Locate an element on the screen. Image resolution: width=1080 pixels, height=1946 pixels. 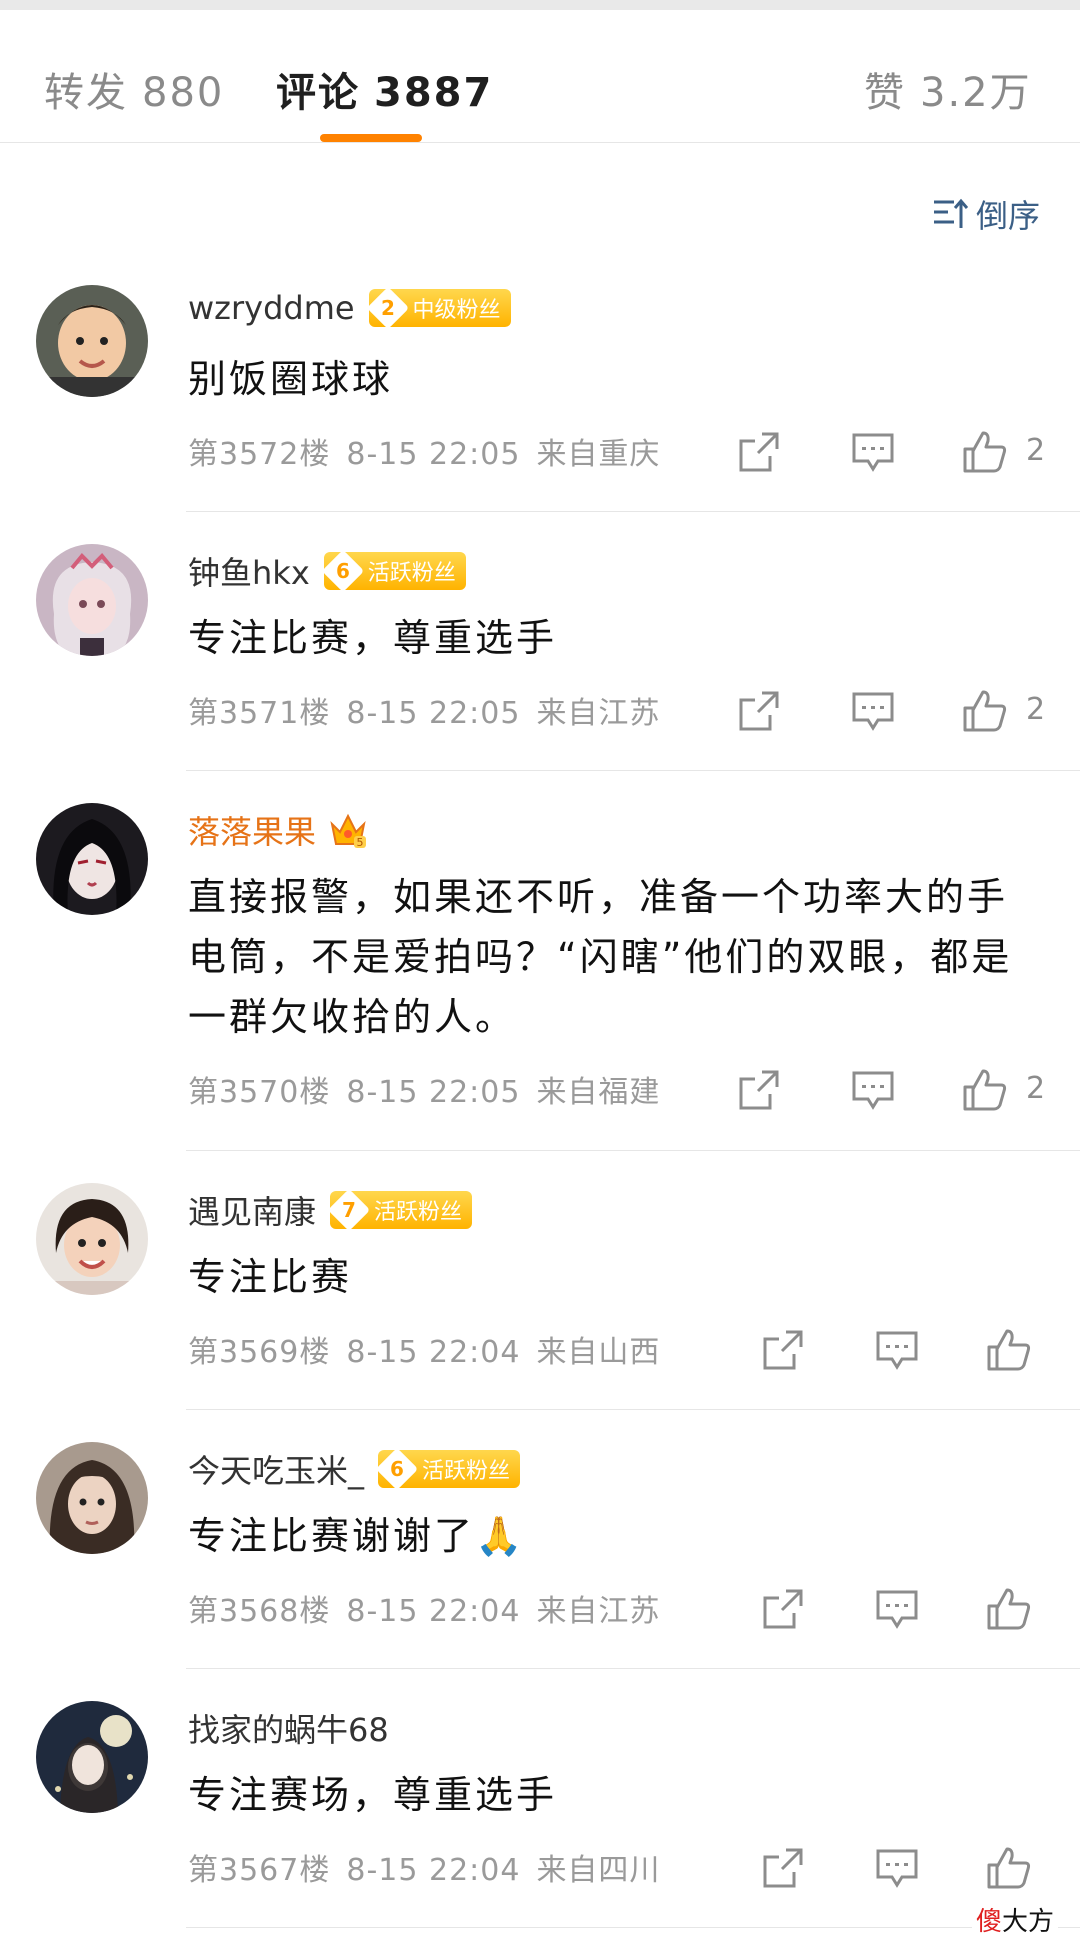
watermark-black: 大方 is located at coordinates (1027, 1922).